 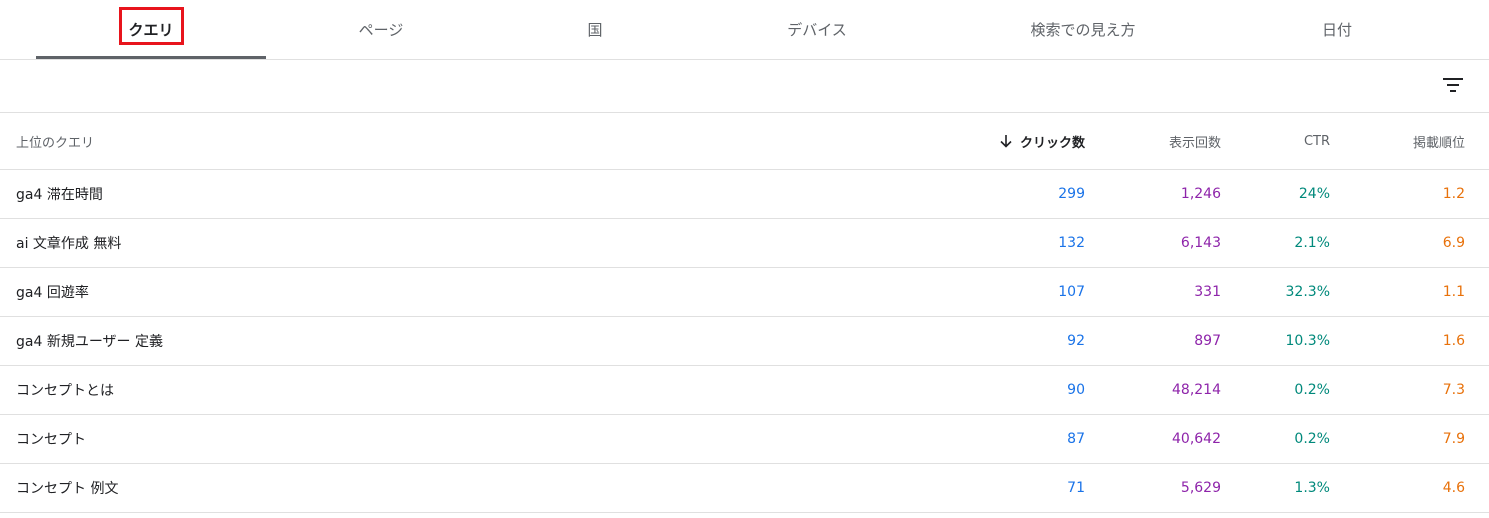 I want to click on tab-search-appearance: 検索での見え方, so click(x=1083, y=29).